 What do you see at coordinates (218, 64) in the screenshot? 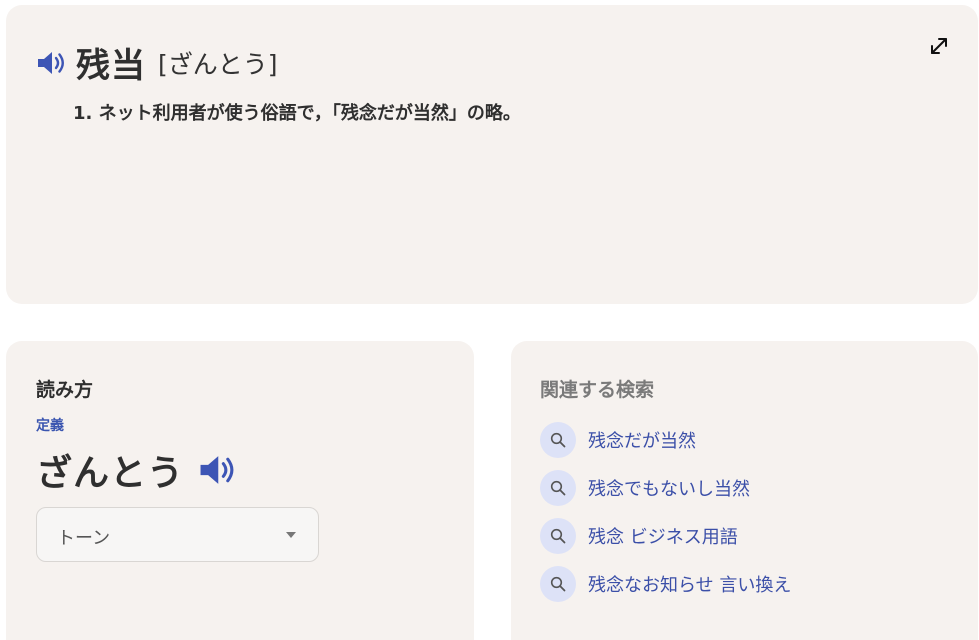
I see `headword-reading: [ざんとう]` at bounding box center [218, 64].